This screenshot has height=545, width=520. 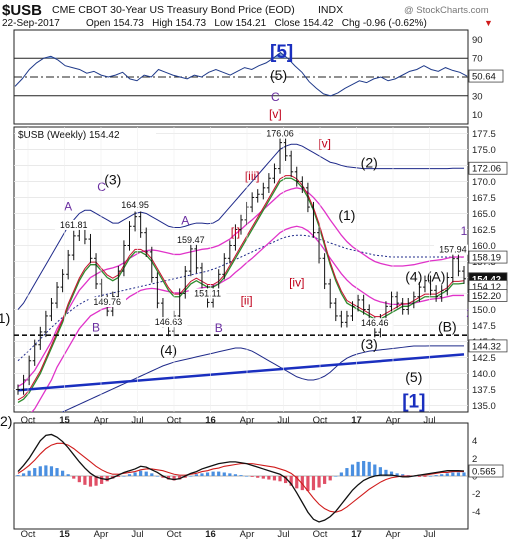 I want to click on price-tick-label: 177.5, so click(x=484, y=134).